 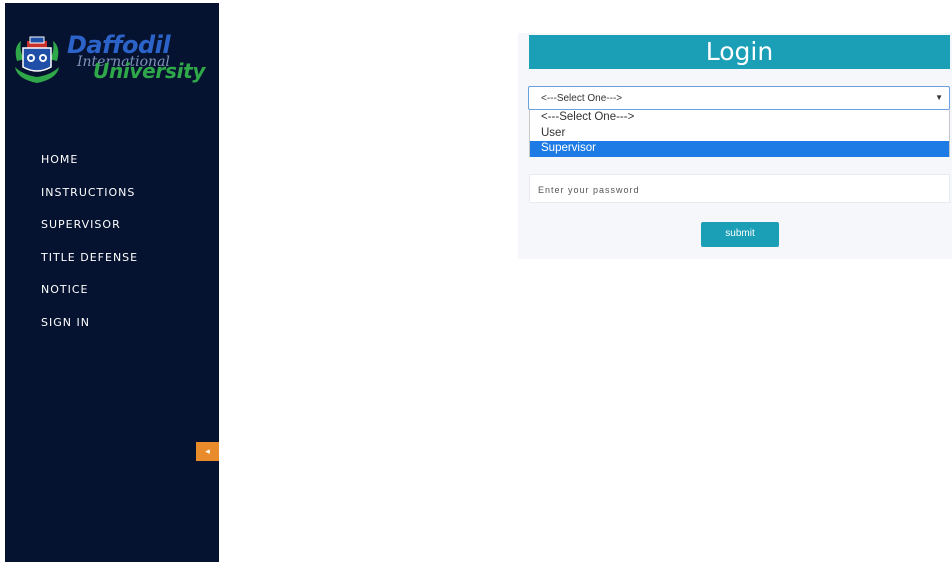 What do you see at coordinates (582, 98) in the screenshot?
I see `role-select-value: <---Select One--->` at bounding box center [582, 98].